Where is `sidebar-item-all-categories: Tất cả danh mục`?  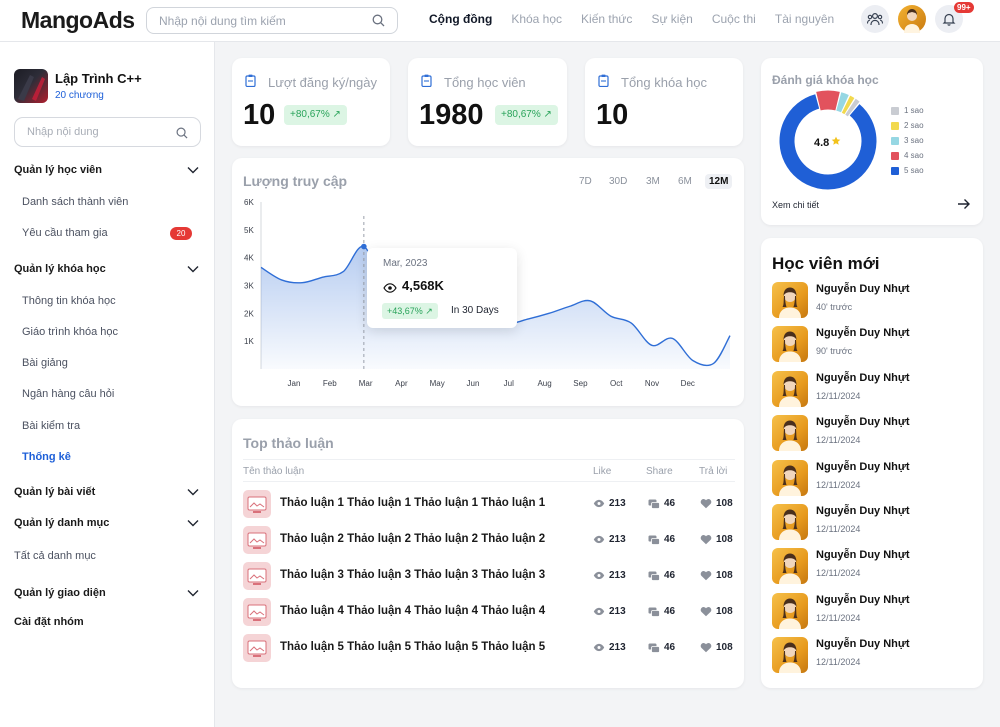 sidebar-item-all-categories: Tất cả danh mục is located at coordinates (55, 556).